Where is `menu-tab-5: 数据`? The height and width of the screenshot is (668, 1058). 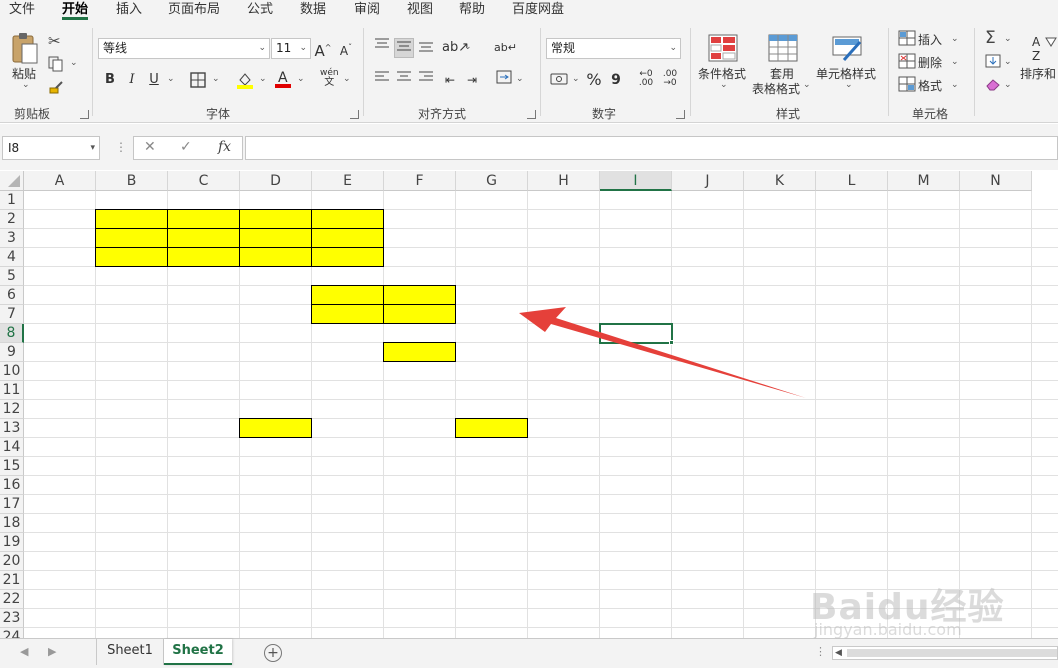
menu-tab-5: 数据 is located at coordinates (313, 10).